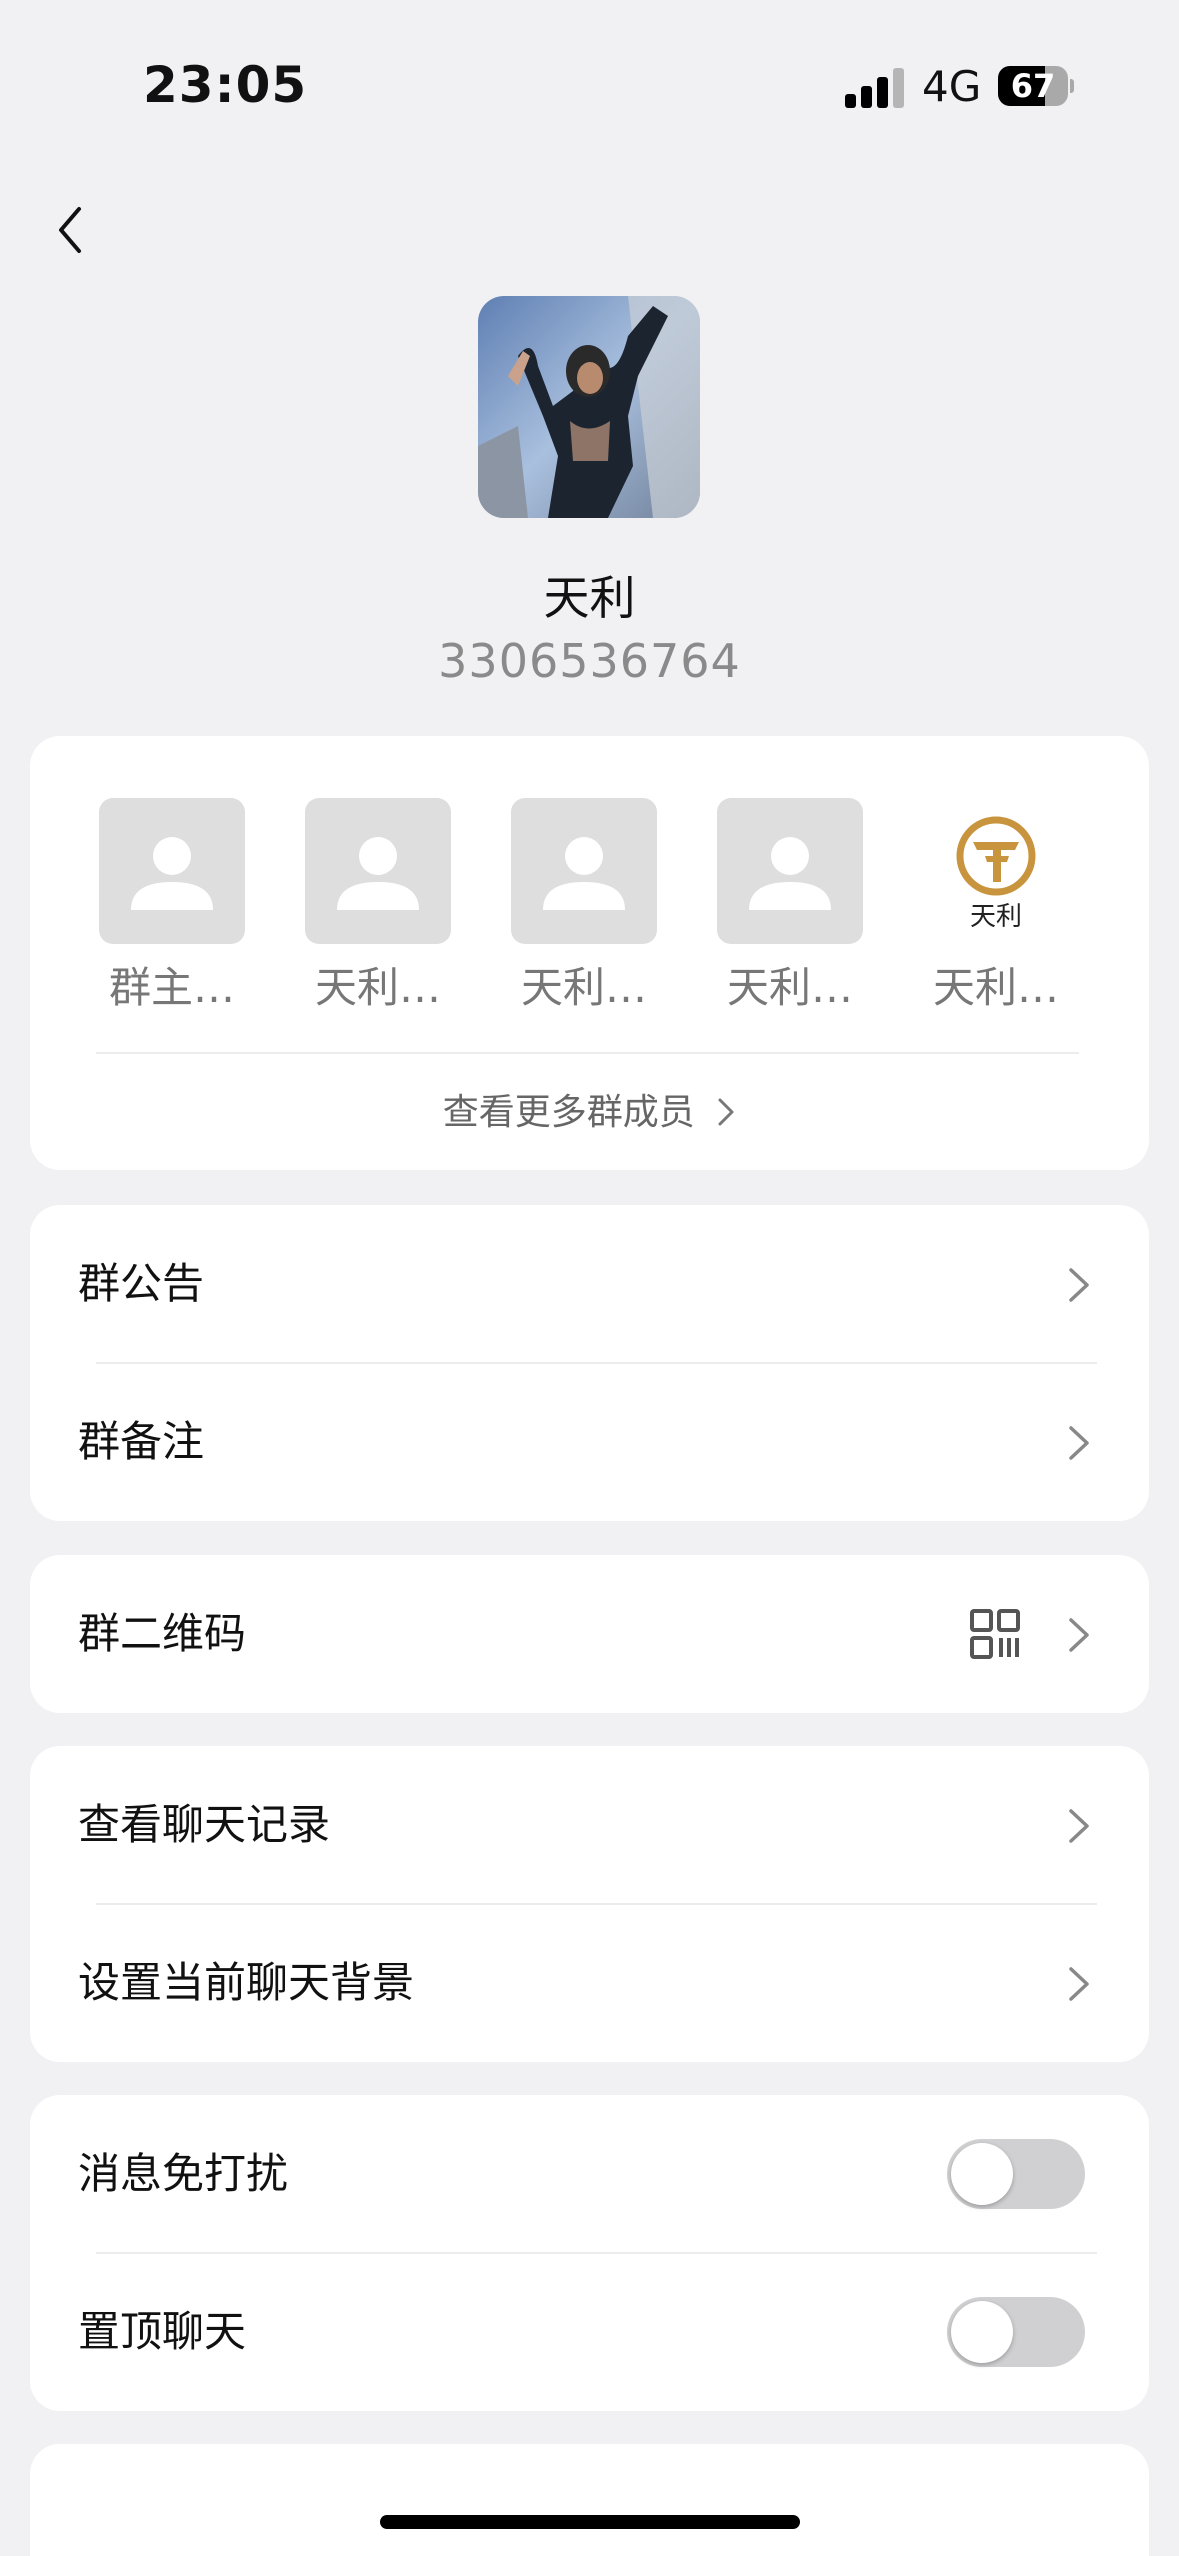 The width and height of the screenshot is (1179, 2556). What do you see at coordinates (183, 2173) in the screenshot?
I see `do-not-disturb-label: 消息免打扰` at bounding box center [183, 2173].